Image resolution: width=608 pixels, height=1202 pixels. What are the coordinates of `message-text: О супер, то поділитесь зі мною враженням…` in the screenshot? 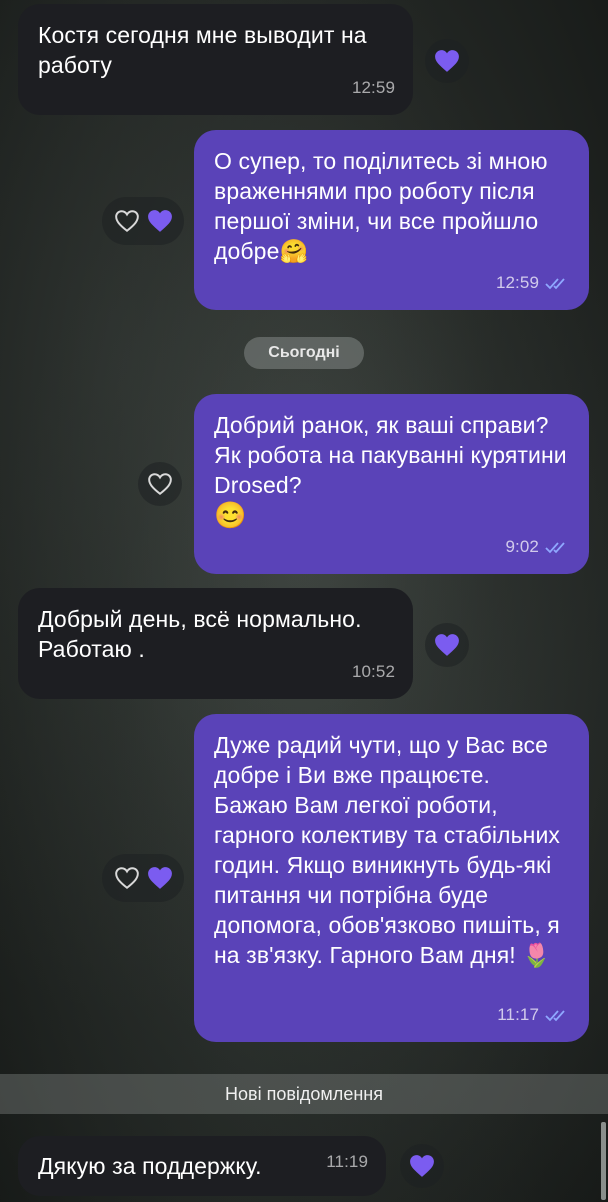 It's located at (381, 206).